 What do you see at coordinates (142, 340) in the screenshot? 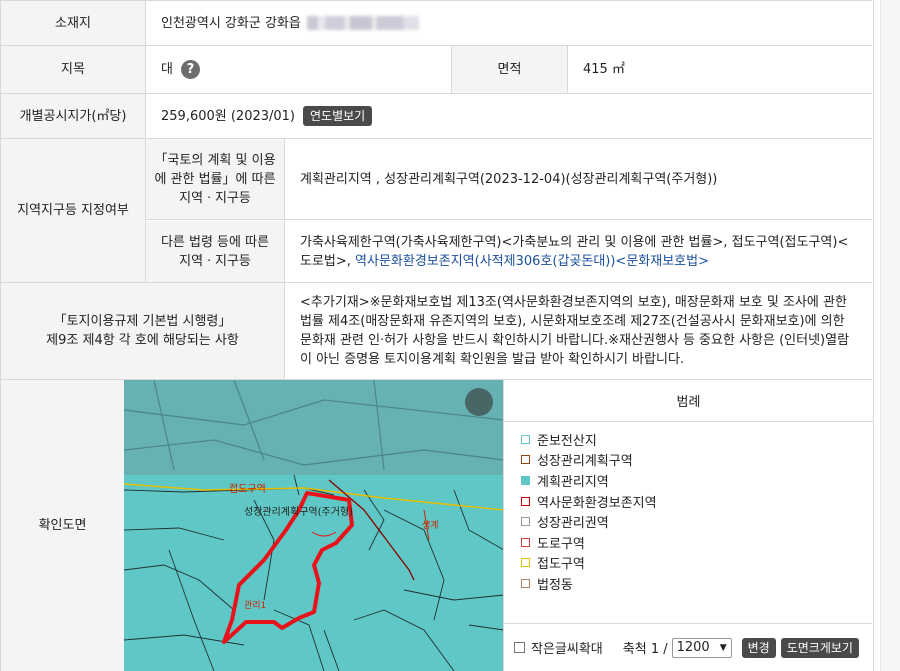
I see `enforcement-label-line2: 제9조 제4항 각 호에 해당되는 사항` at bounding box center [142, 340].